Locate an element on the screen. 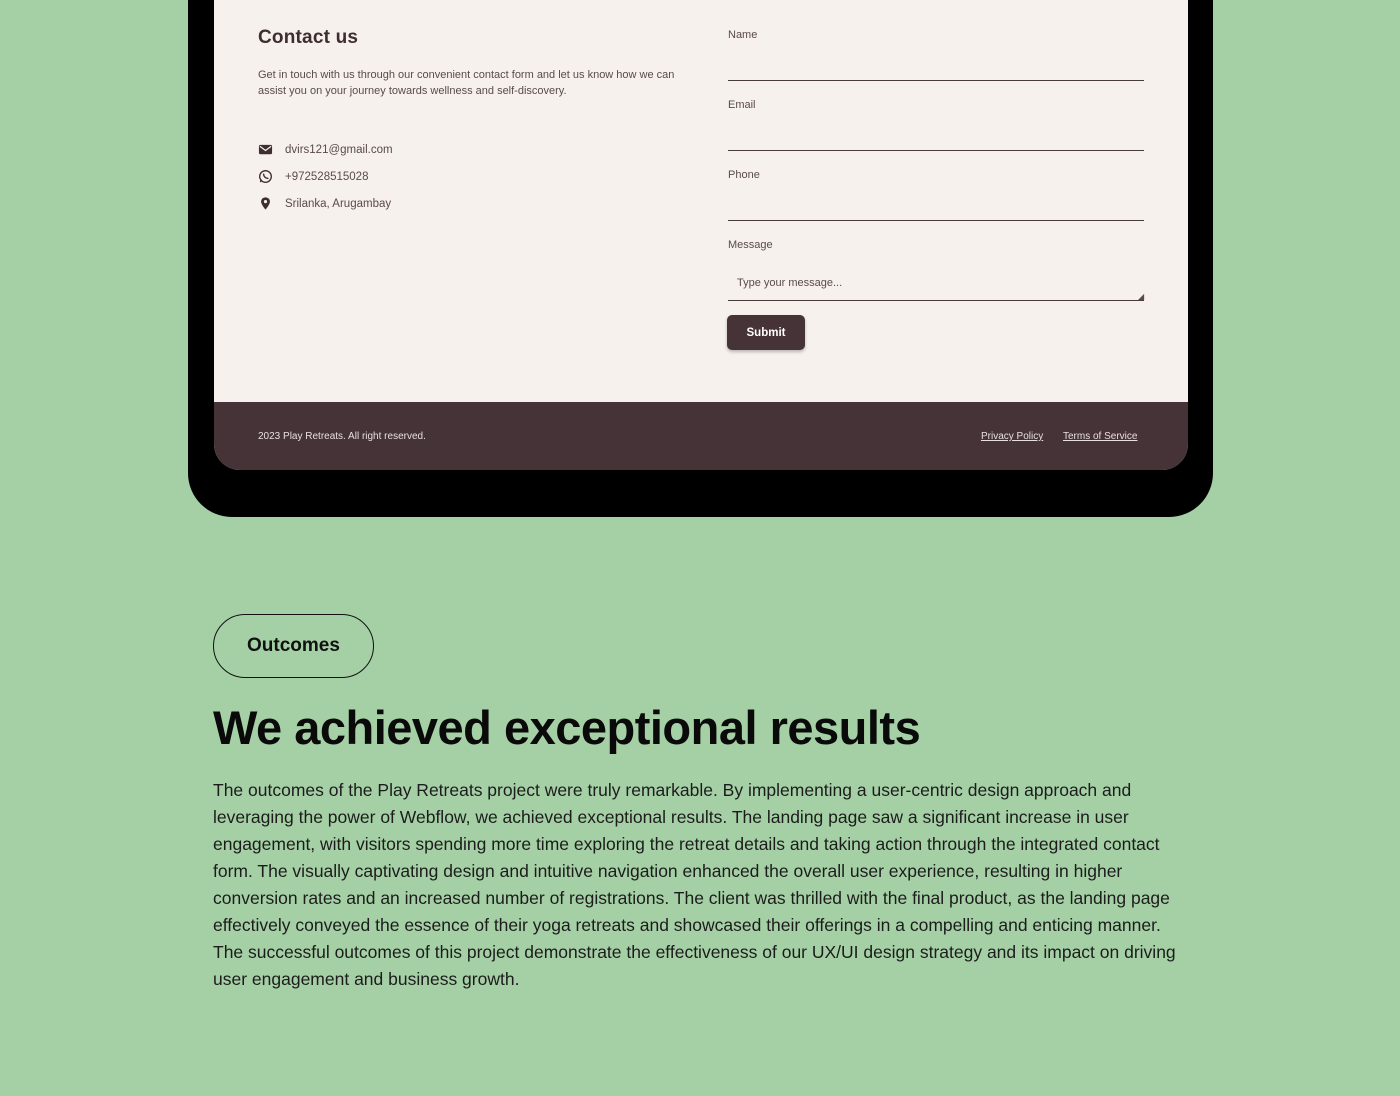  phone-input is located at coordinates (936, 207).